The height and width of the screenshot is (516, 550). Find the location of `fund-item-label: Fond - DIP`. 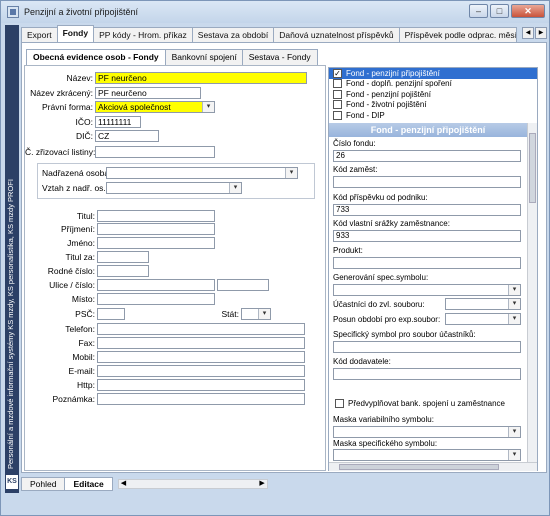

fund-item-label: Fond - DIP is located at coordinates (365, 115).